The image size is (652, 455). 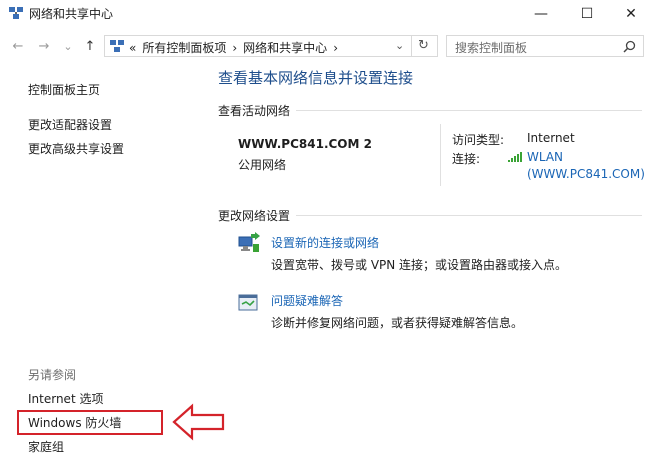 What do you see at coordinates (399, 45) in the screenshot?
I see `address-dropdown-icon: ⌄` at bounding box center [399, 45].